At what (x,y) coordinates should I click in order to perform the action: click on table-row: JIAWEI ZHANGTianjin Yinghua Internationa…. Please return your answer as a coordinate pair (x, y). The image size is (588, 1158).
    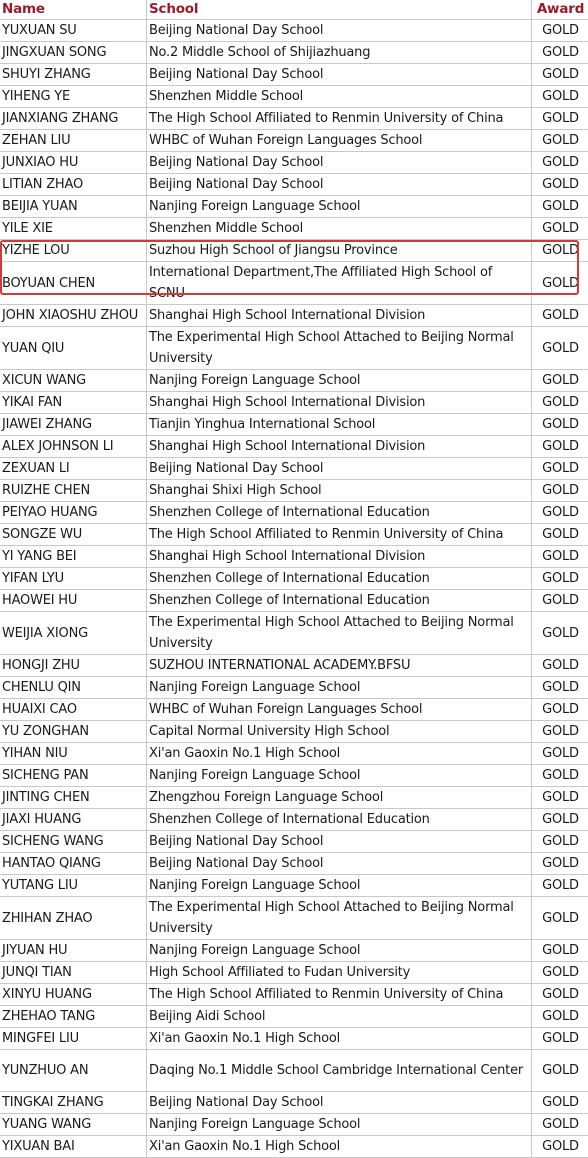
    Looking at the image, I should click on (294, 425).